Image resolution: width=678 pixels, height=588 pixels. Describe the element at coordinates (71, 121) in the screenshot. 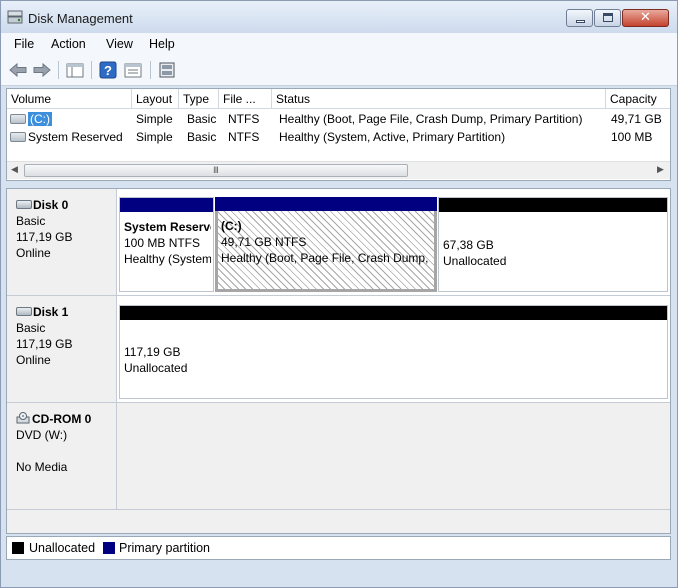

I see `table-row-volume: (C:)` at that location.